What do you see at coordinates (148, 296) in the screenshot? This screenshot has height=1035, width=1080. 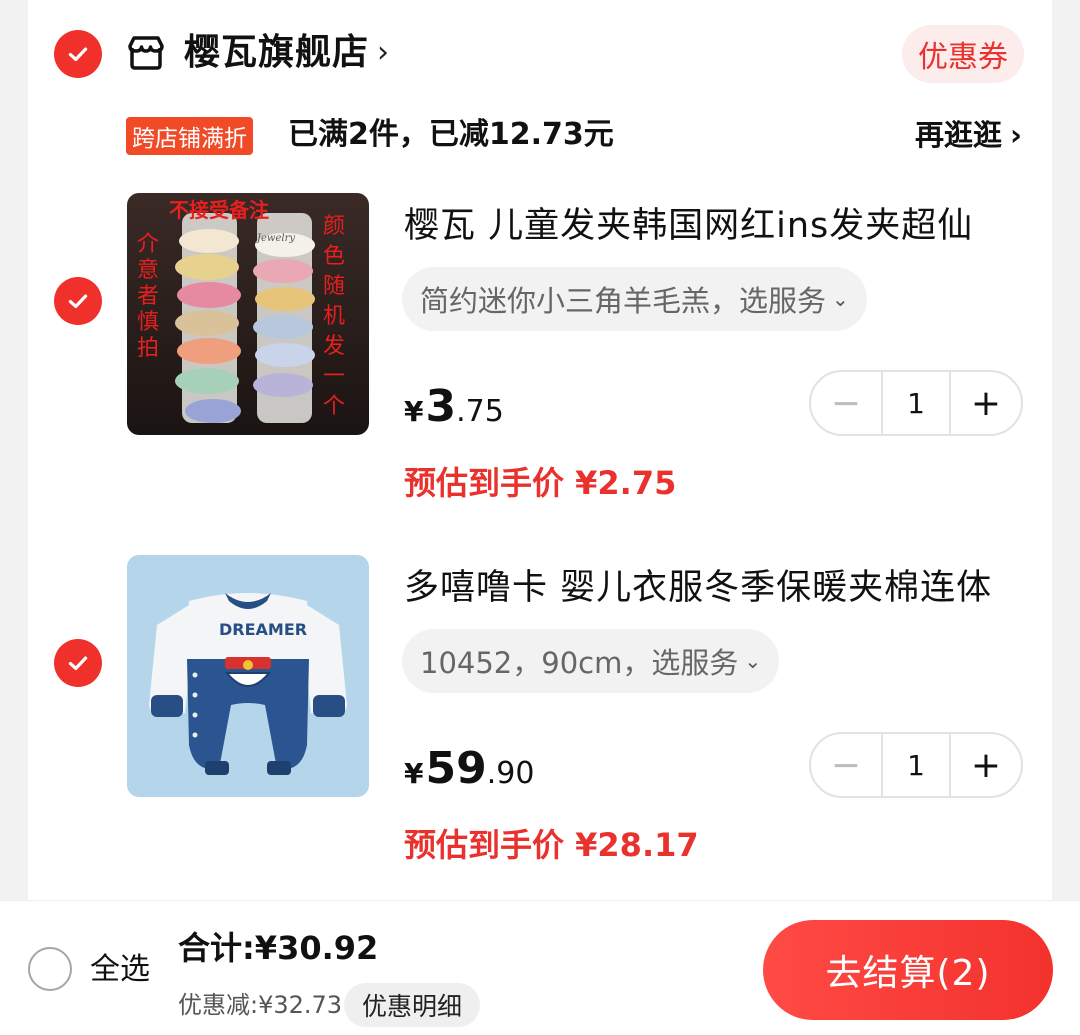 I see `svg-text: 者` at bounding box center [148, 296].